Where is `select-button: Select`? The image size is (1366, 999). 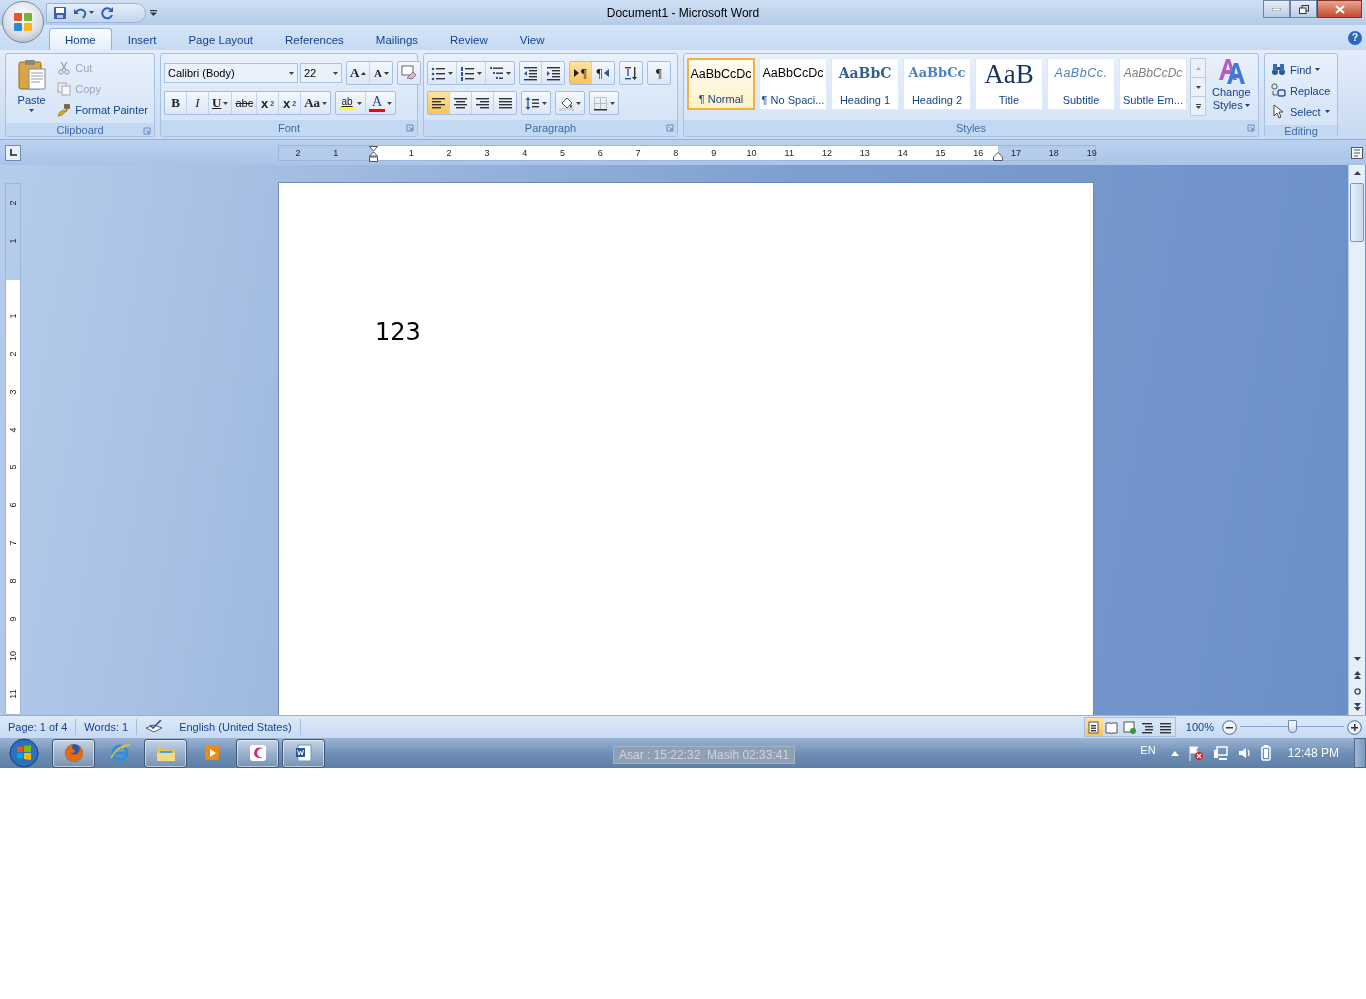
select-button: Select is located at coordinates (1301, 111).